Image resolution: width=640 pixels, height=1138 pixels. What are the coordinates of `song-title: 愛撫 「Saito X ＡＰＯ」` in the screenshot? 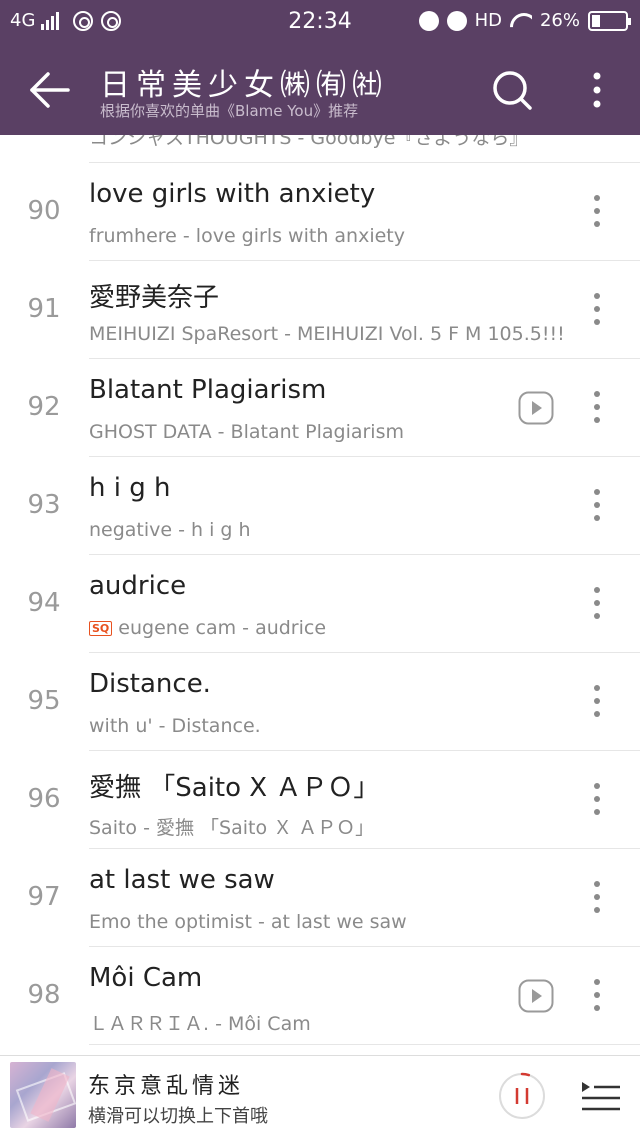 It's located at (234, 788).